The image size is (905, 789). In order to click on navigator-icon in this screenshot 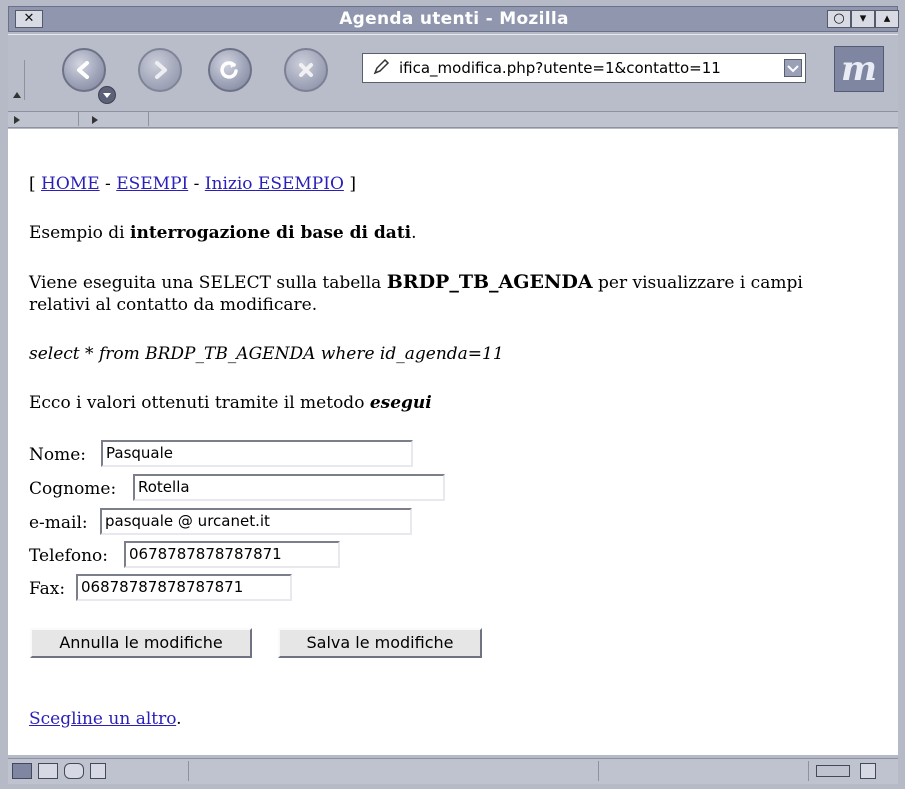, I will do `click(22, 771)`.